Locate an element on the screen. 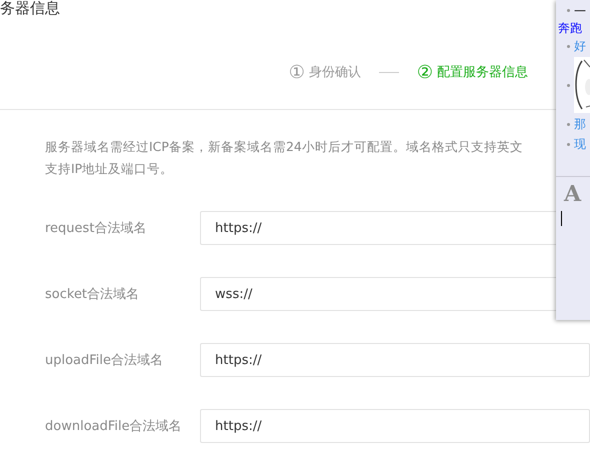  step: ② 配置服务器信息 is located at coordinates (472, 72).